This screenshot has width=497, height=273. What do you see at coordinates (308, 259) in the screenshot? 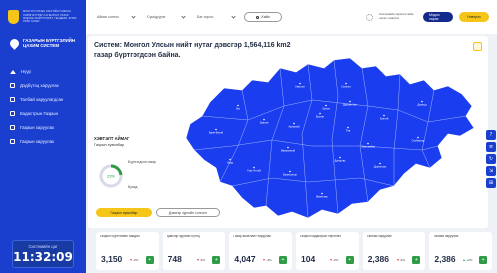
I see `stat-value: 104` at bounding box center [308, 259].